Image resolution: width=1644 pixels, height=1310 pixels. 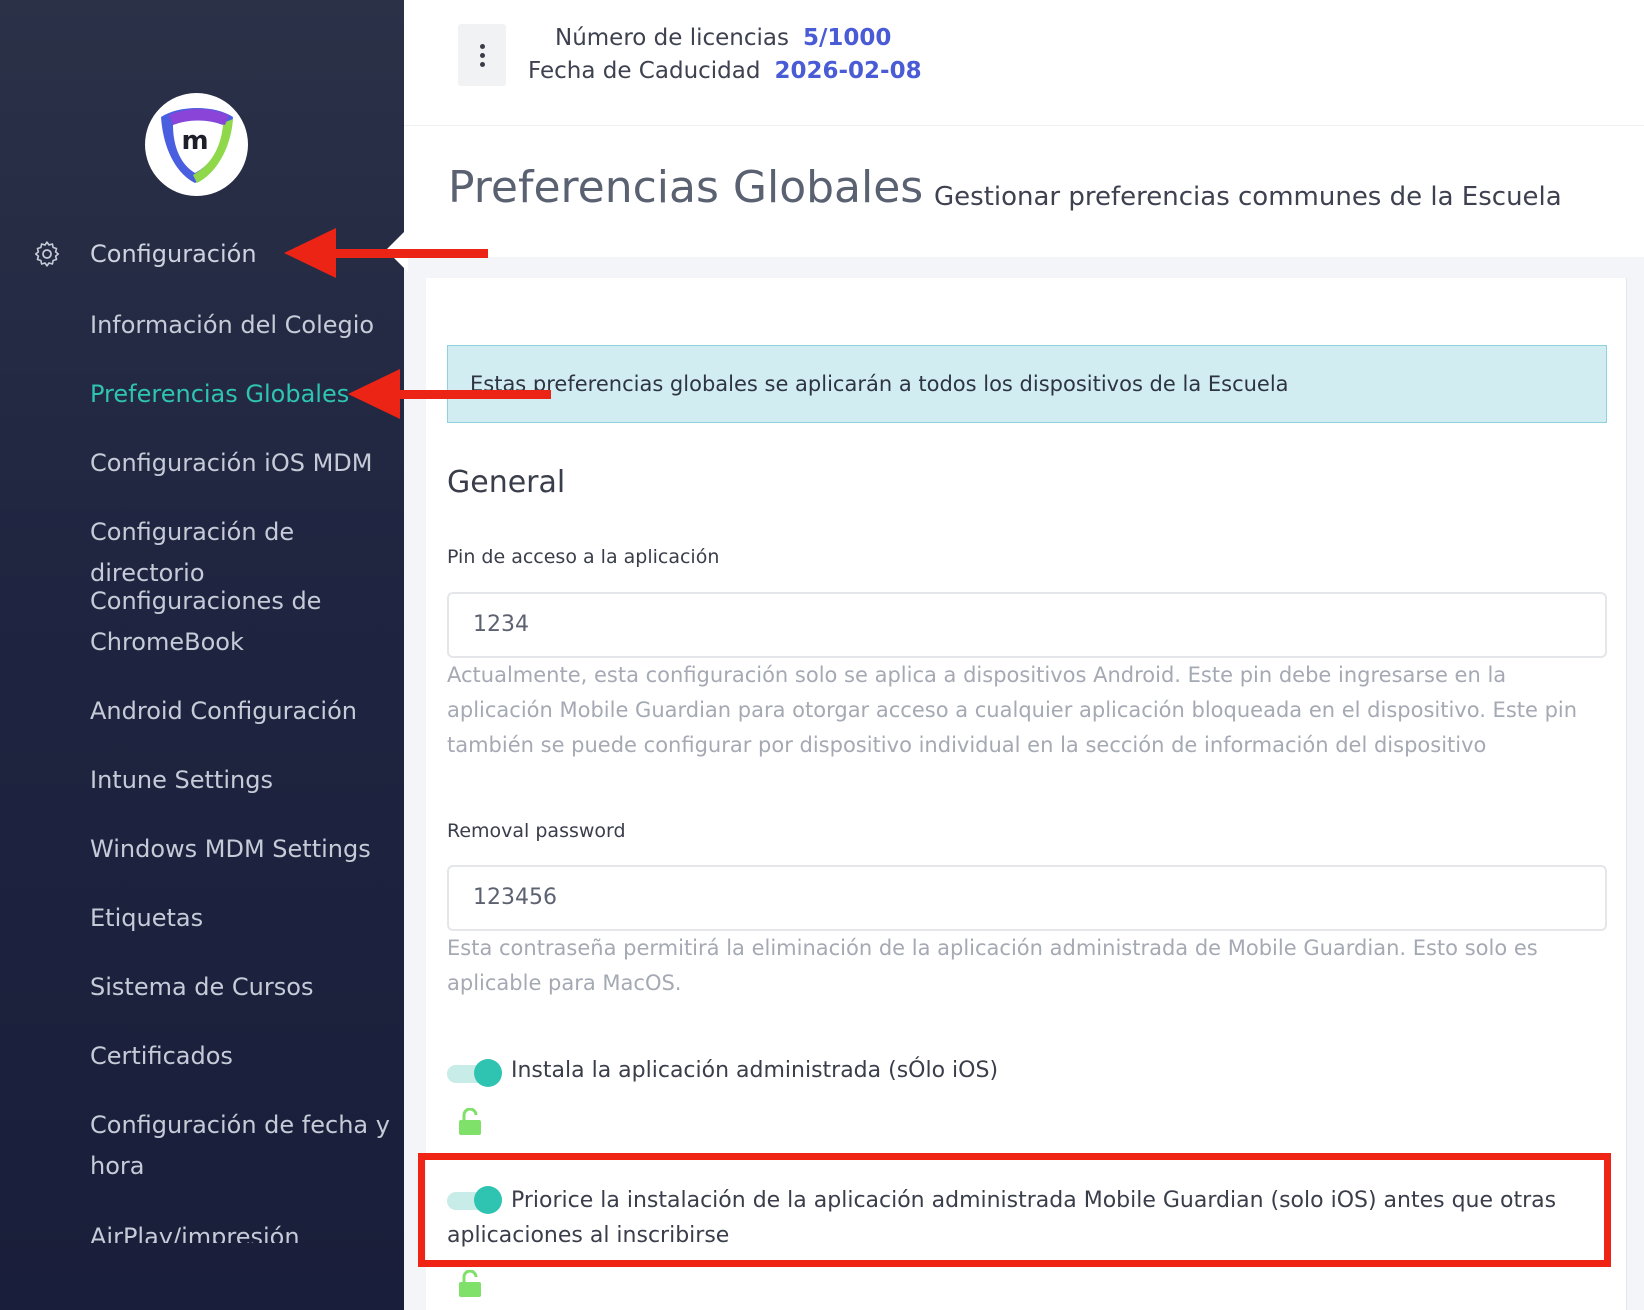 What do you see at coordinates (240, 711) in the screenshot?
I see `sidebar-item-android: Android Configuración` at bounding box center [240, 711].